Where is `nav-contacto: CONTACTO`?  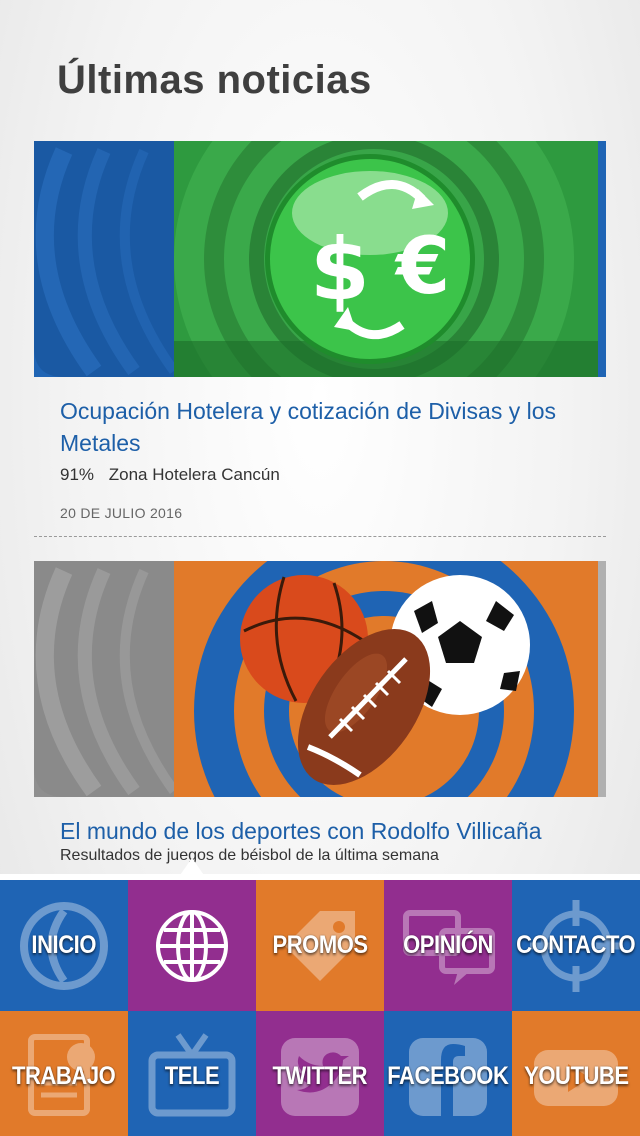 nav-contacto: CONTACTO is located at coordinates (576, 945).